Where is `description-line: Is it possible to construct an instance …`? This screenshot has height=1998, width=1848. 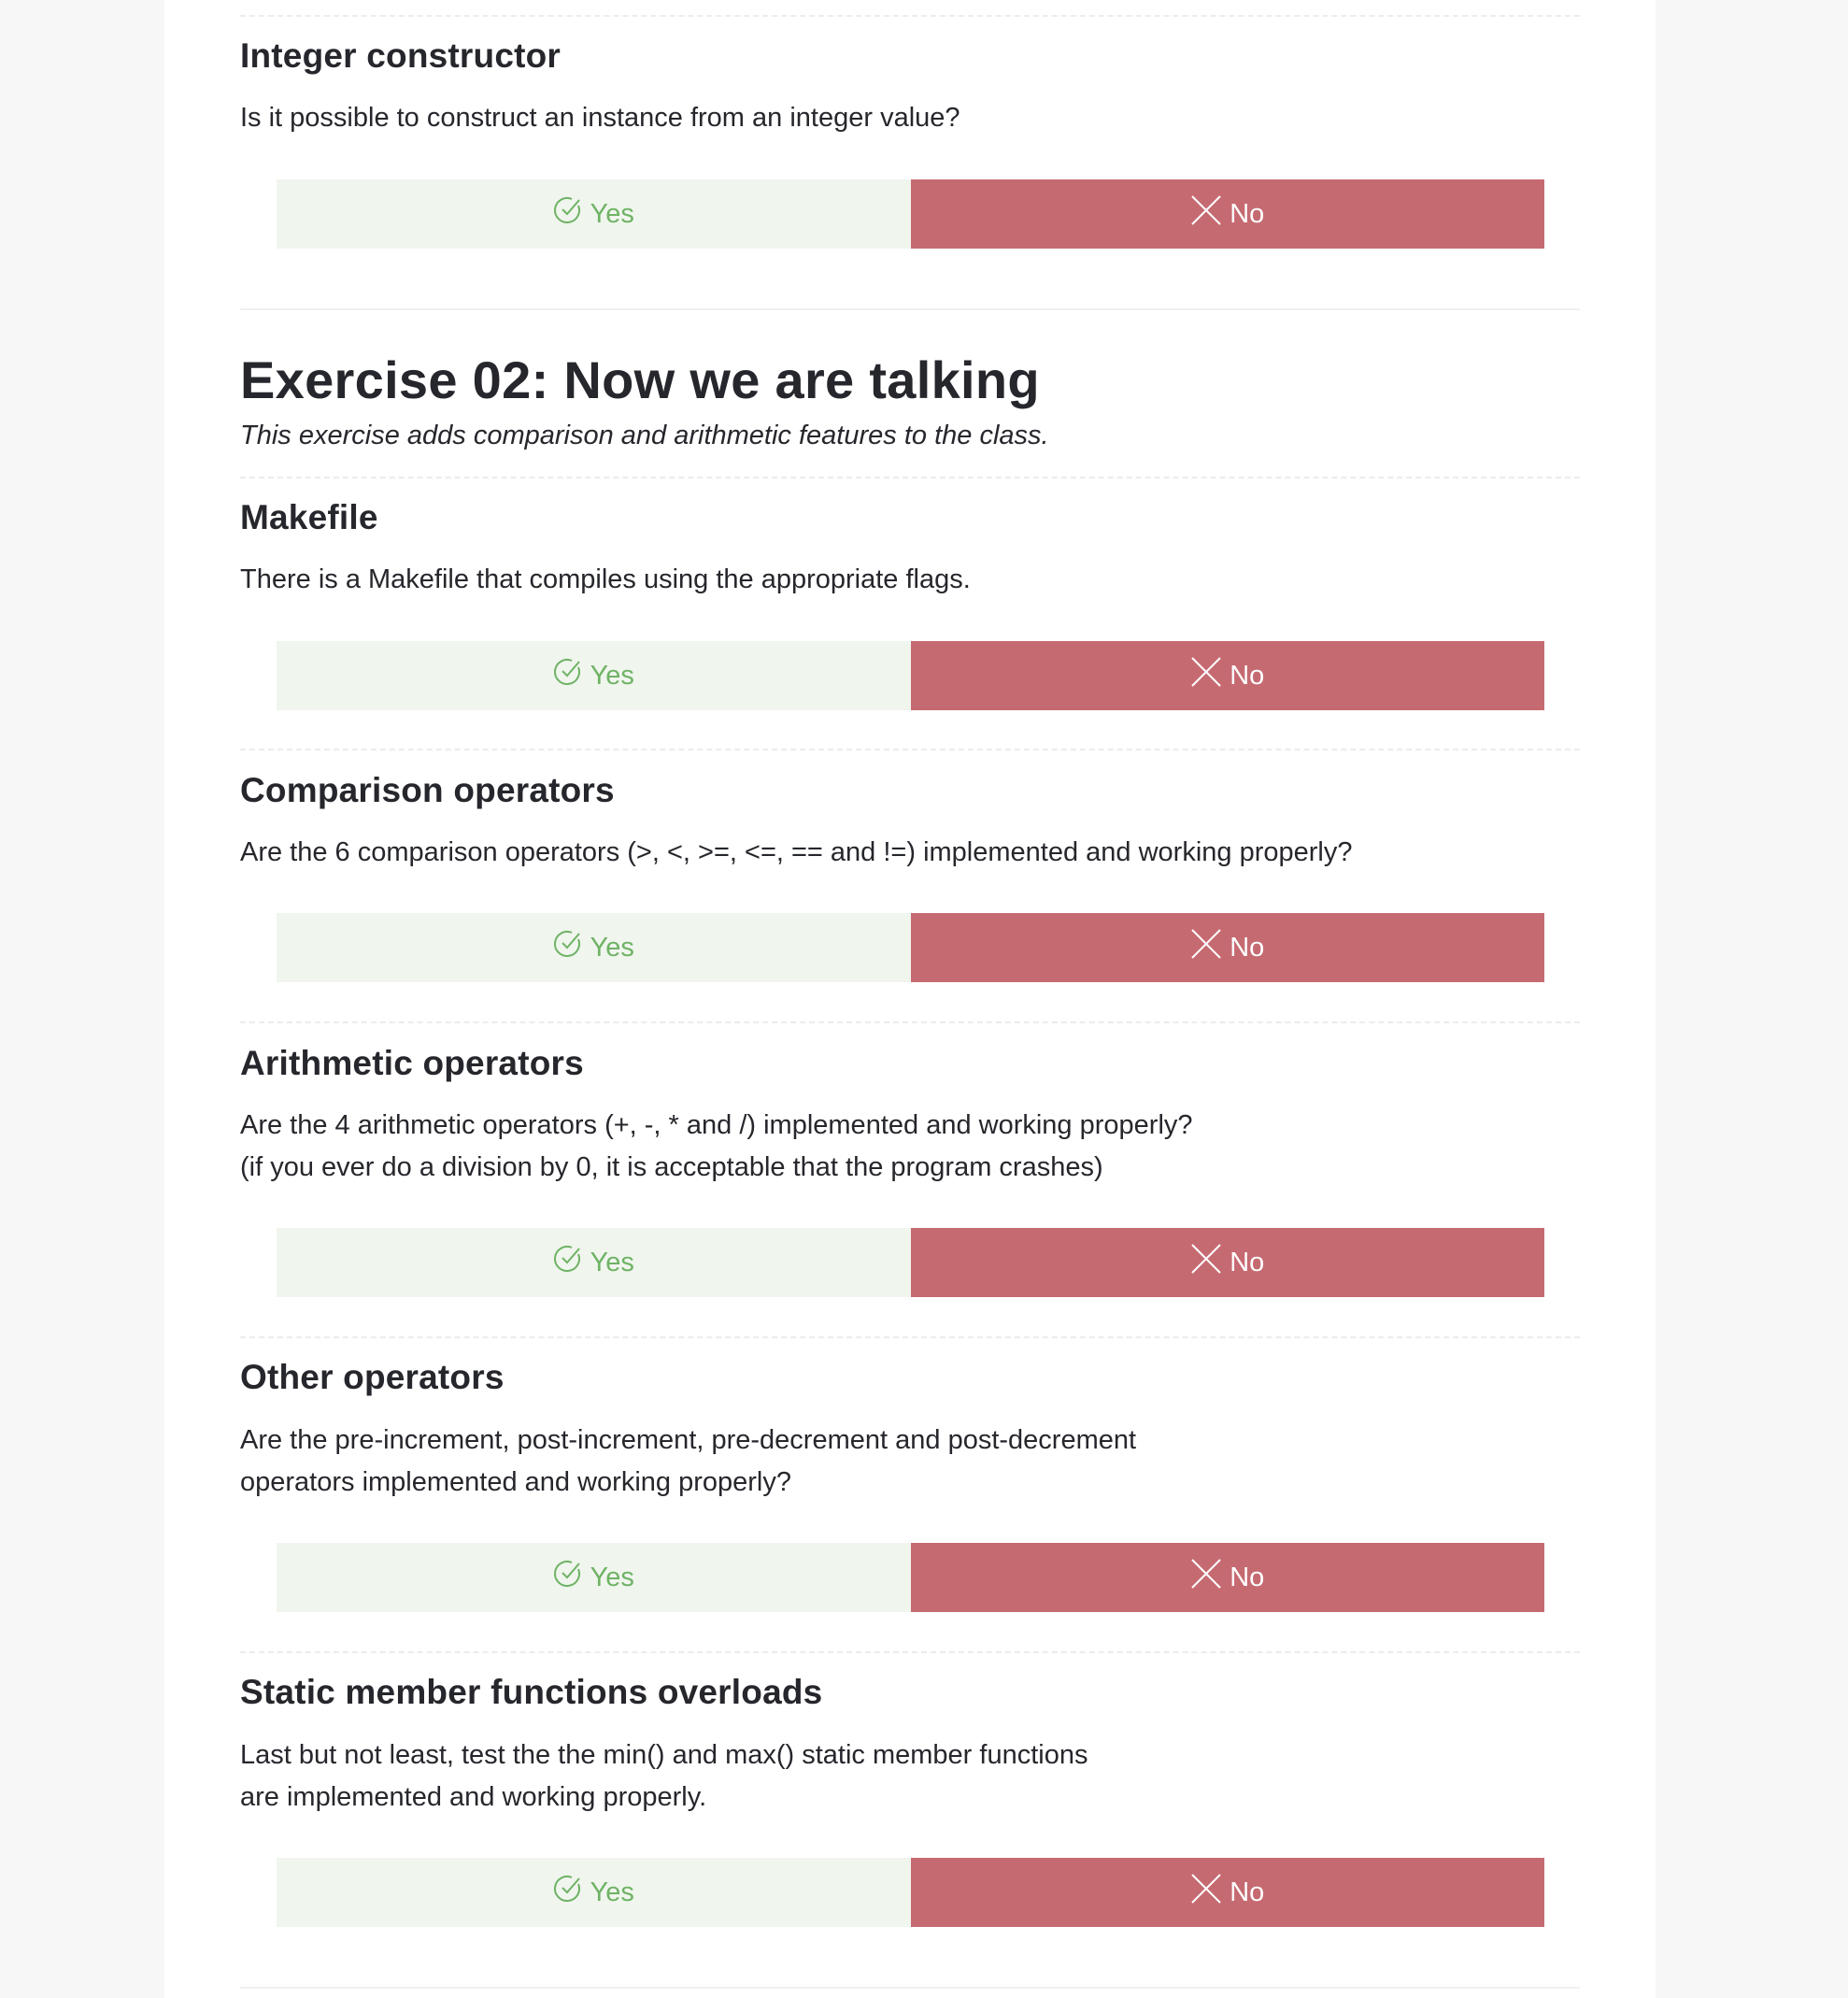 description-line: Is it possible to construct an instance … is located at coordinates (600, 118).